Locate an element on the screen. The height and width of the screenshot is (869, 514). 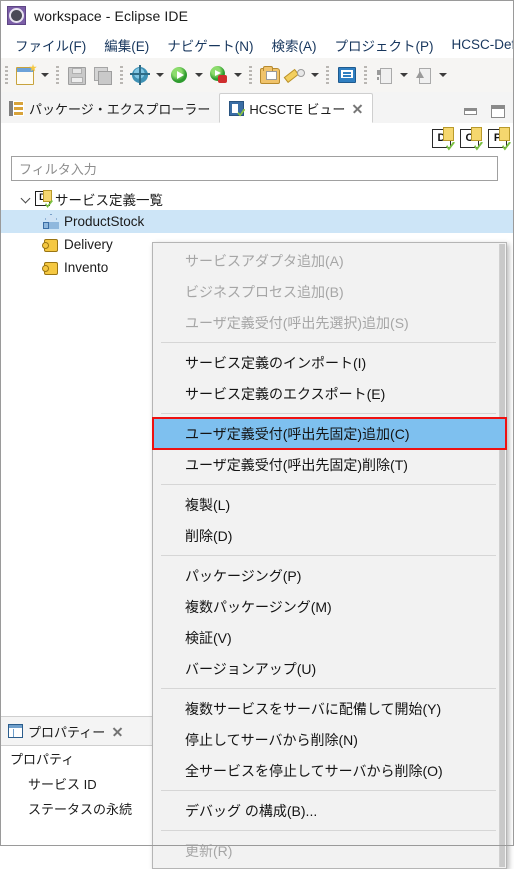
chevron-down-icon is located at coordinates (26, 198).